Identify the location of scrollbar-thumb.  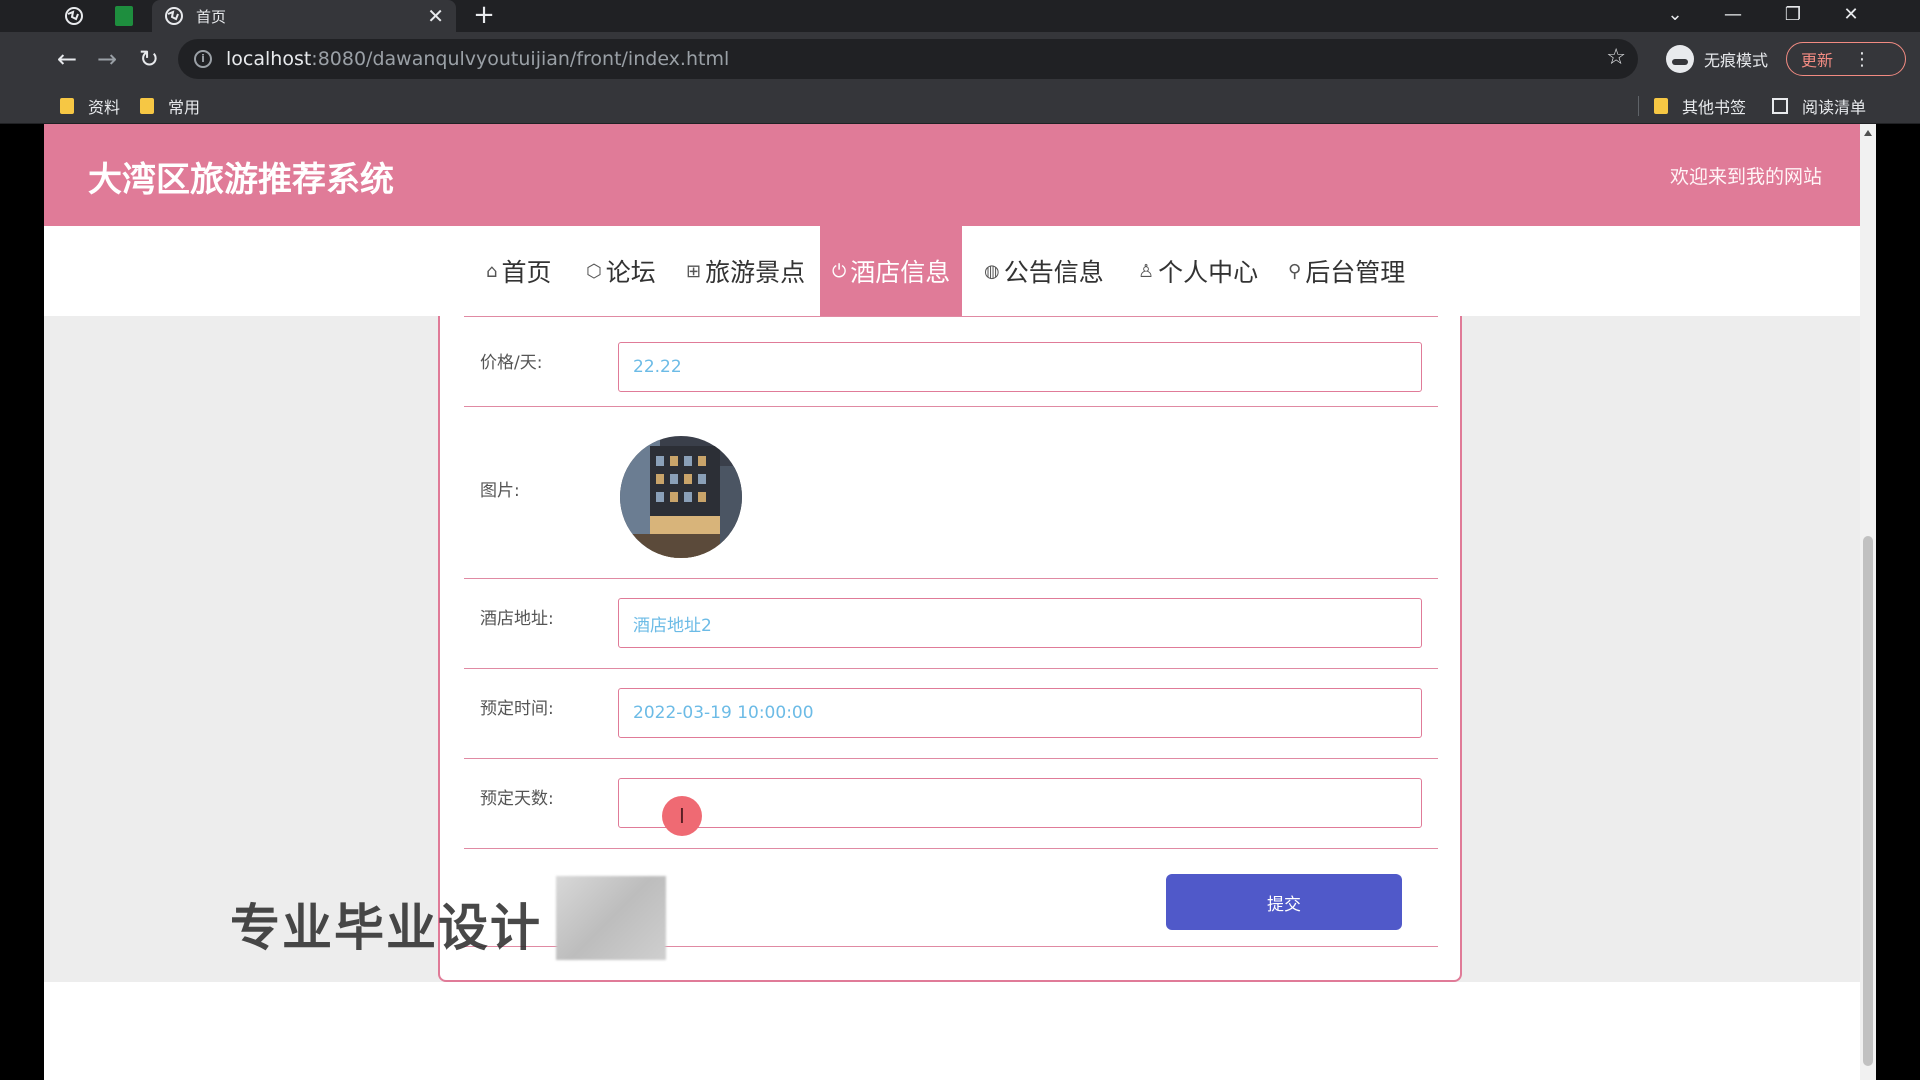
(1868, 801).